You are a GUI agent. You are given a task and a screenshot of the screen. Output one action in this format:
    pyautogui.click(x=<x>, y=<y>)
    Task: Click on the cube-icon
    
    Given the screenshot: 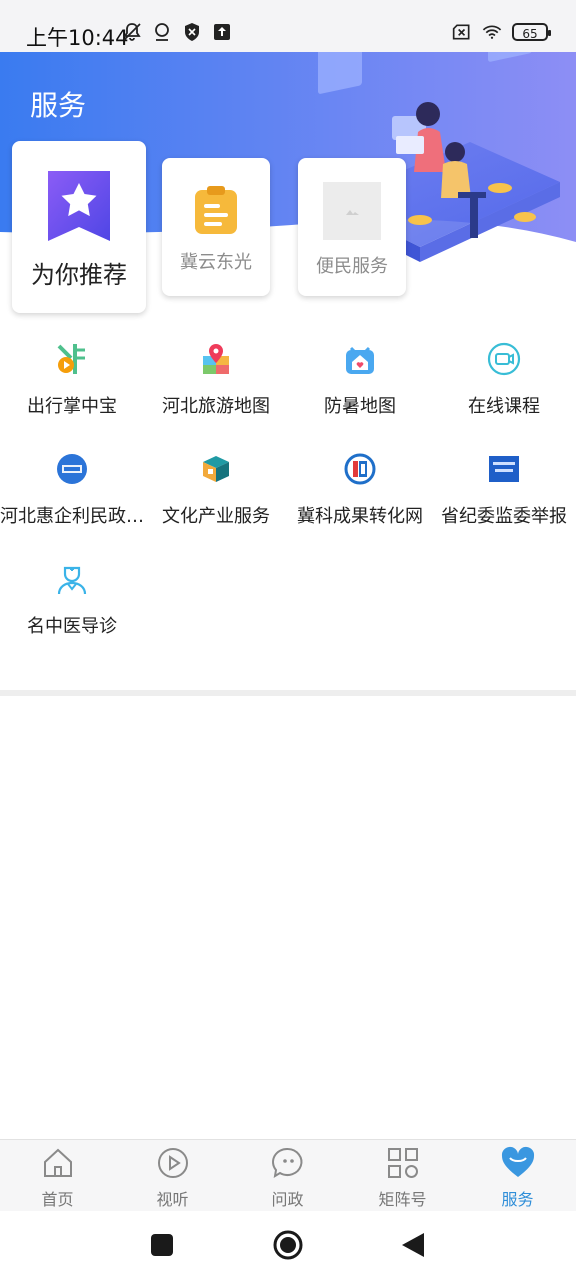 What is the action you would take?
    pyautogui.click(x=216, y=469)
    